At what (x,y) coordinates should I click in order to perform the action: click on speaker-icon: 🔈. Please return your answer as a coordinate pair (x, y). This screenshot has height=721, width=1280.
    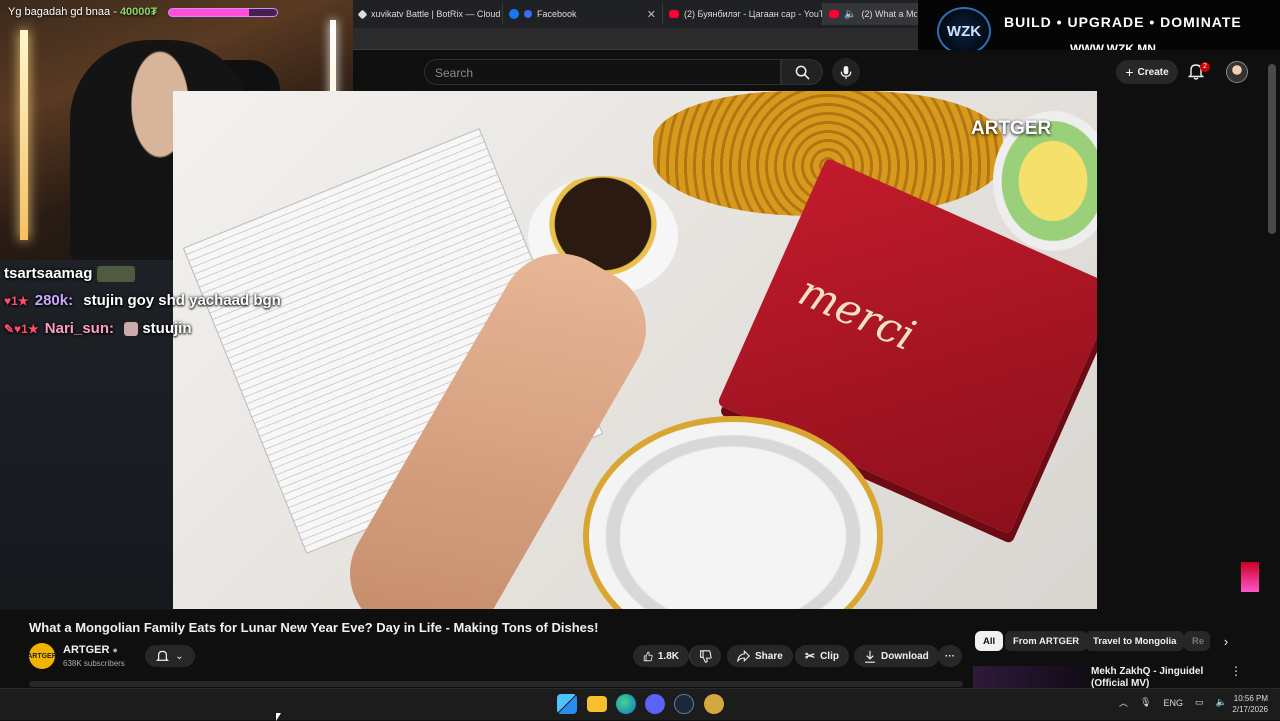
    Looking at the image, I should click on (850, 14).